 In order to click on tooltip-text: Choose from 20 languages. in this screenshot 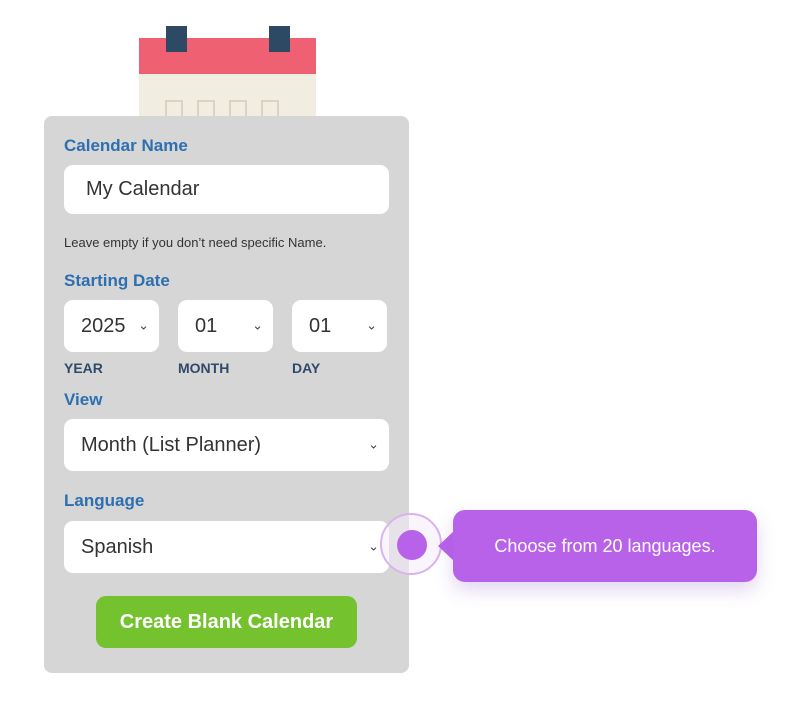, I will do `click(605, 545)`.